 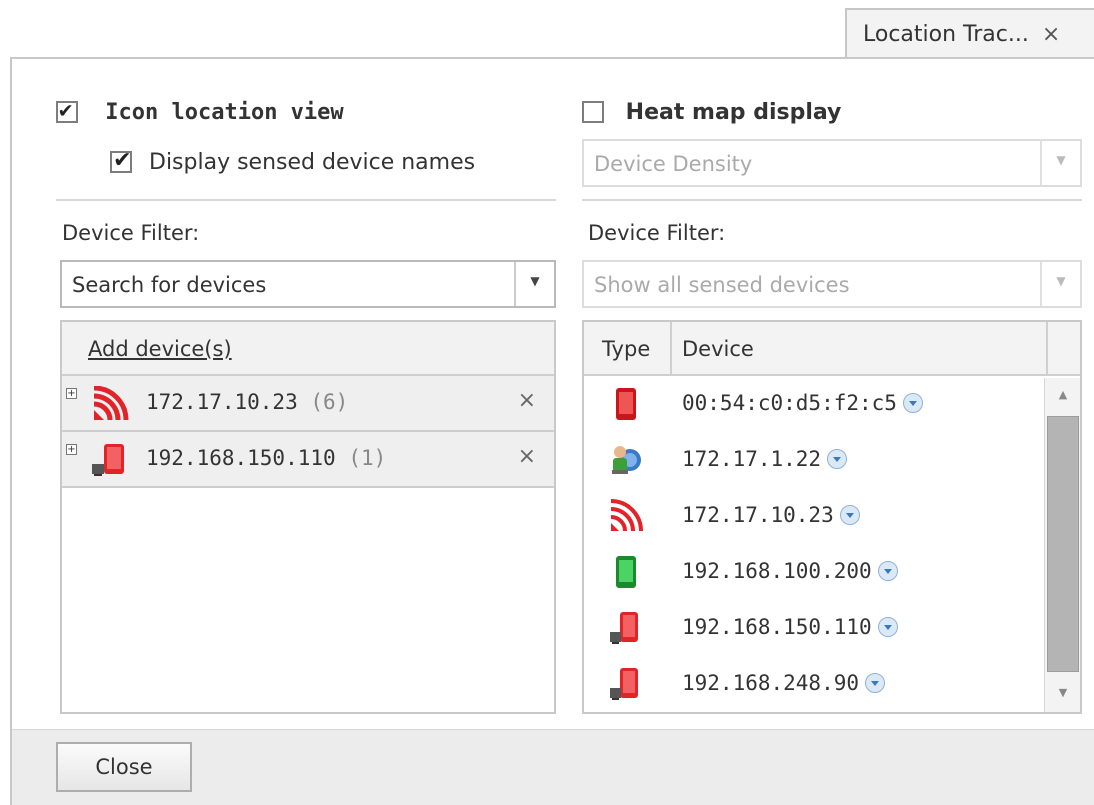 What do you see at coordinates (1051, 34) in the screenshot?
I see `tab-close-icon: ×` at bounding box center [1051, 34].